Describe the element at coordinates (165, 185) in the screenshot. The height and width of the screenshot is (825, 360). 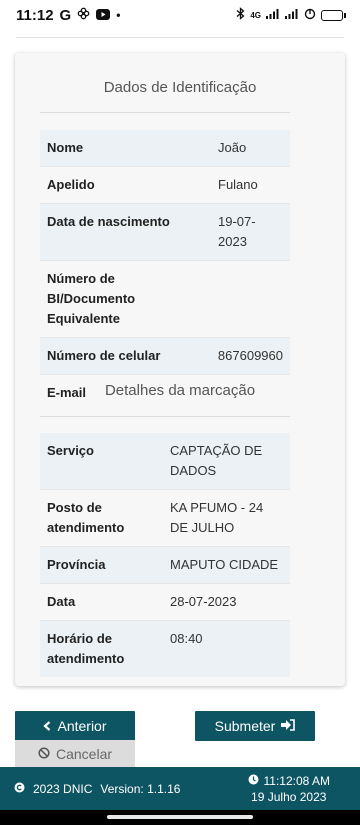
I see `table-row: Apelido Fulano` at that location.